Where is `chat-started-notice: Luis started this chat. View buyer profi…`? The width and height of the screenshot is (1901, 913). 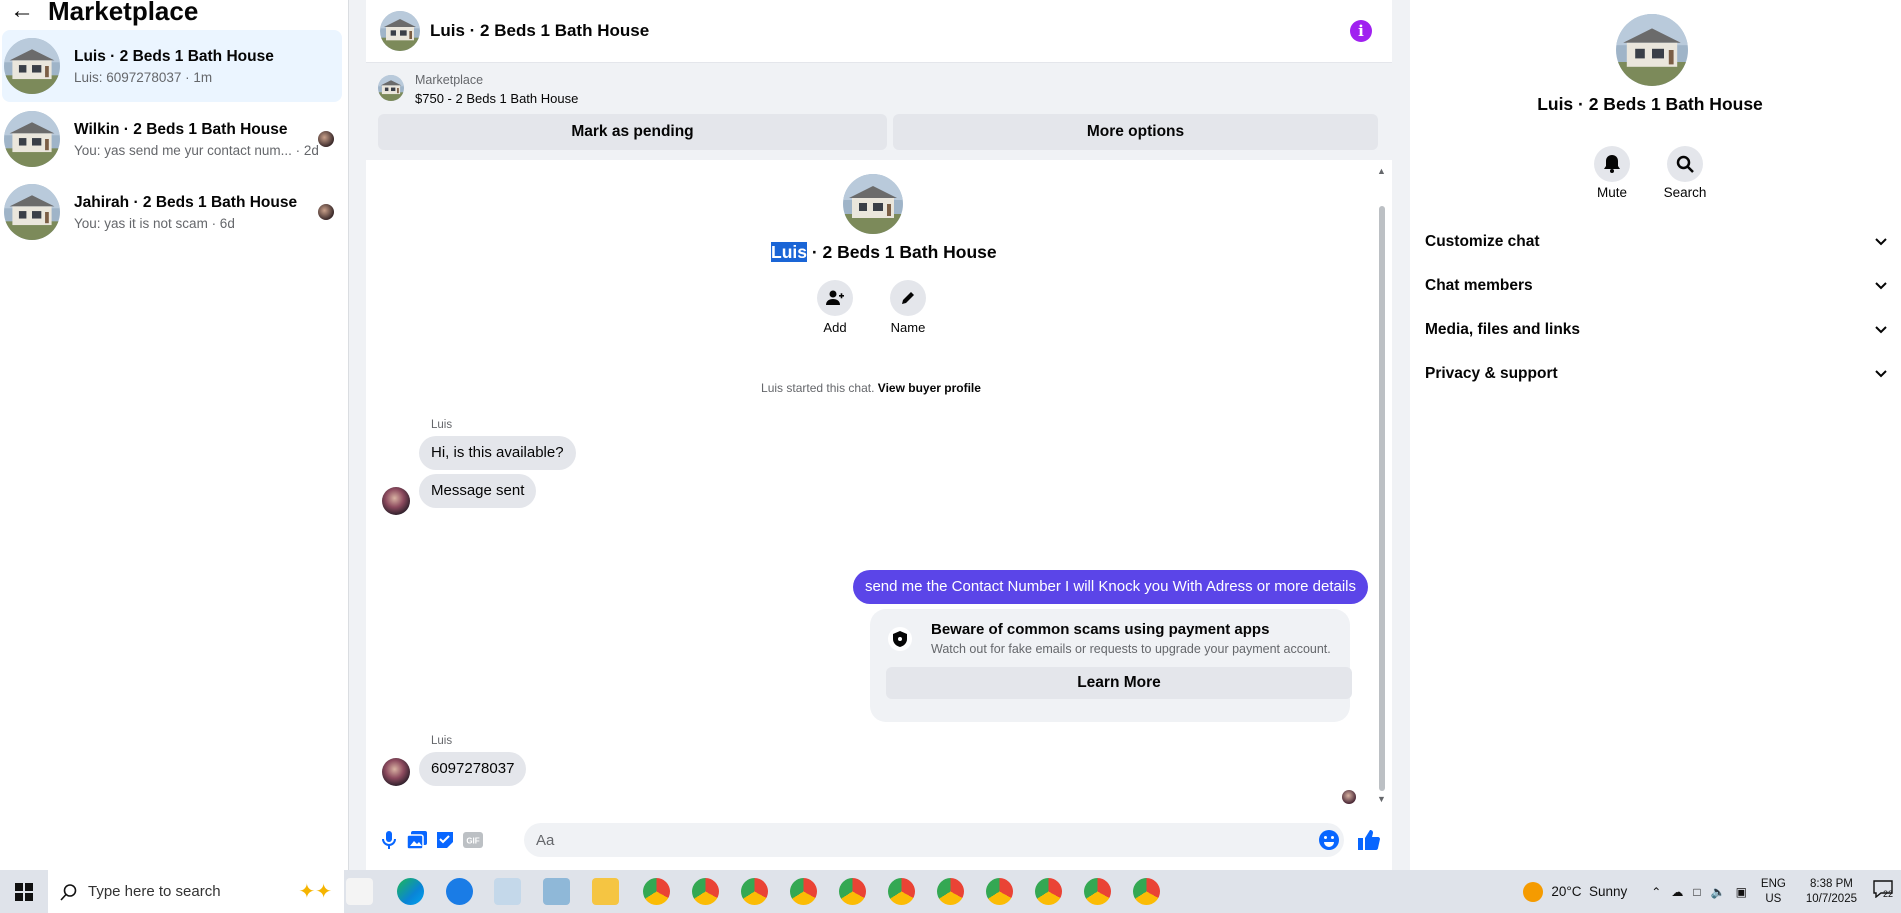 chat-started-notice: Luis started this chat. View buyer profi… is located at coordinates (871, 388).